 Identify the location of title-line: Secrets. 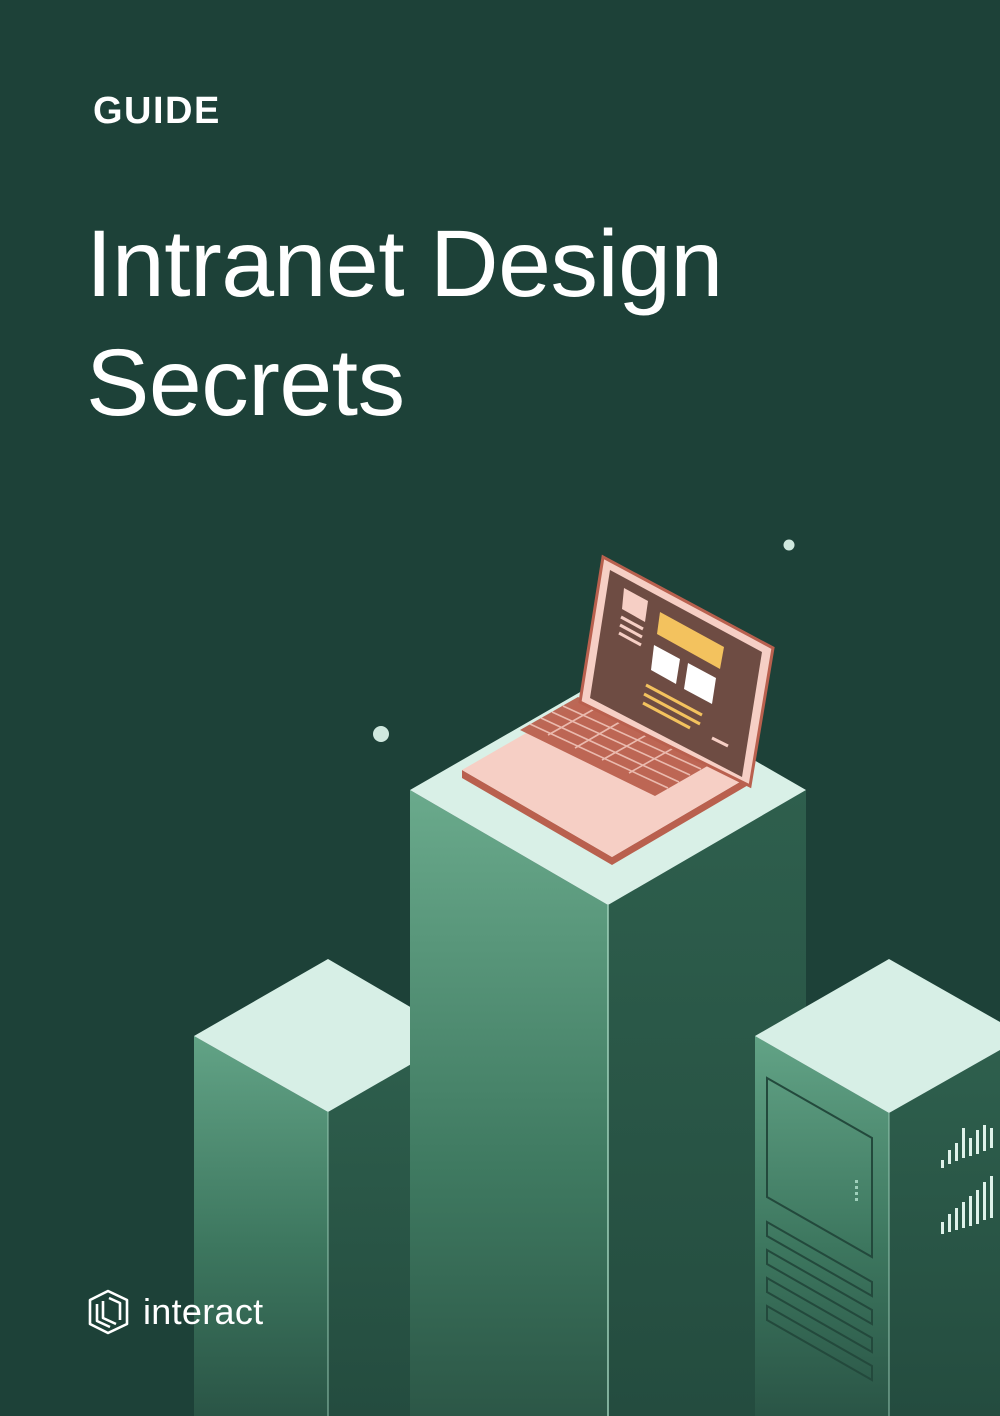
(245, 383).